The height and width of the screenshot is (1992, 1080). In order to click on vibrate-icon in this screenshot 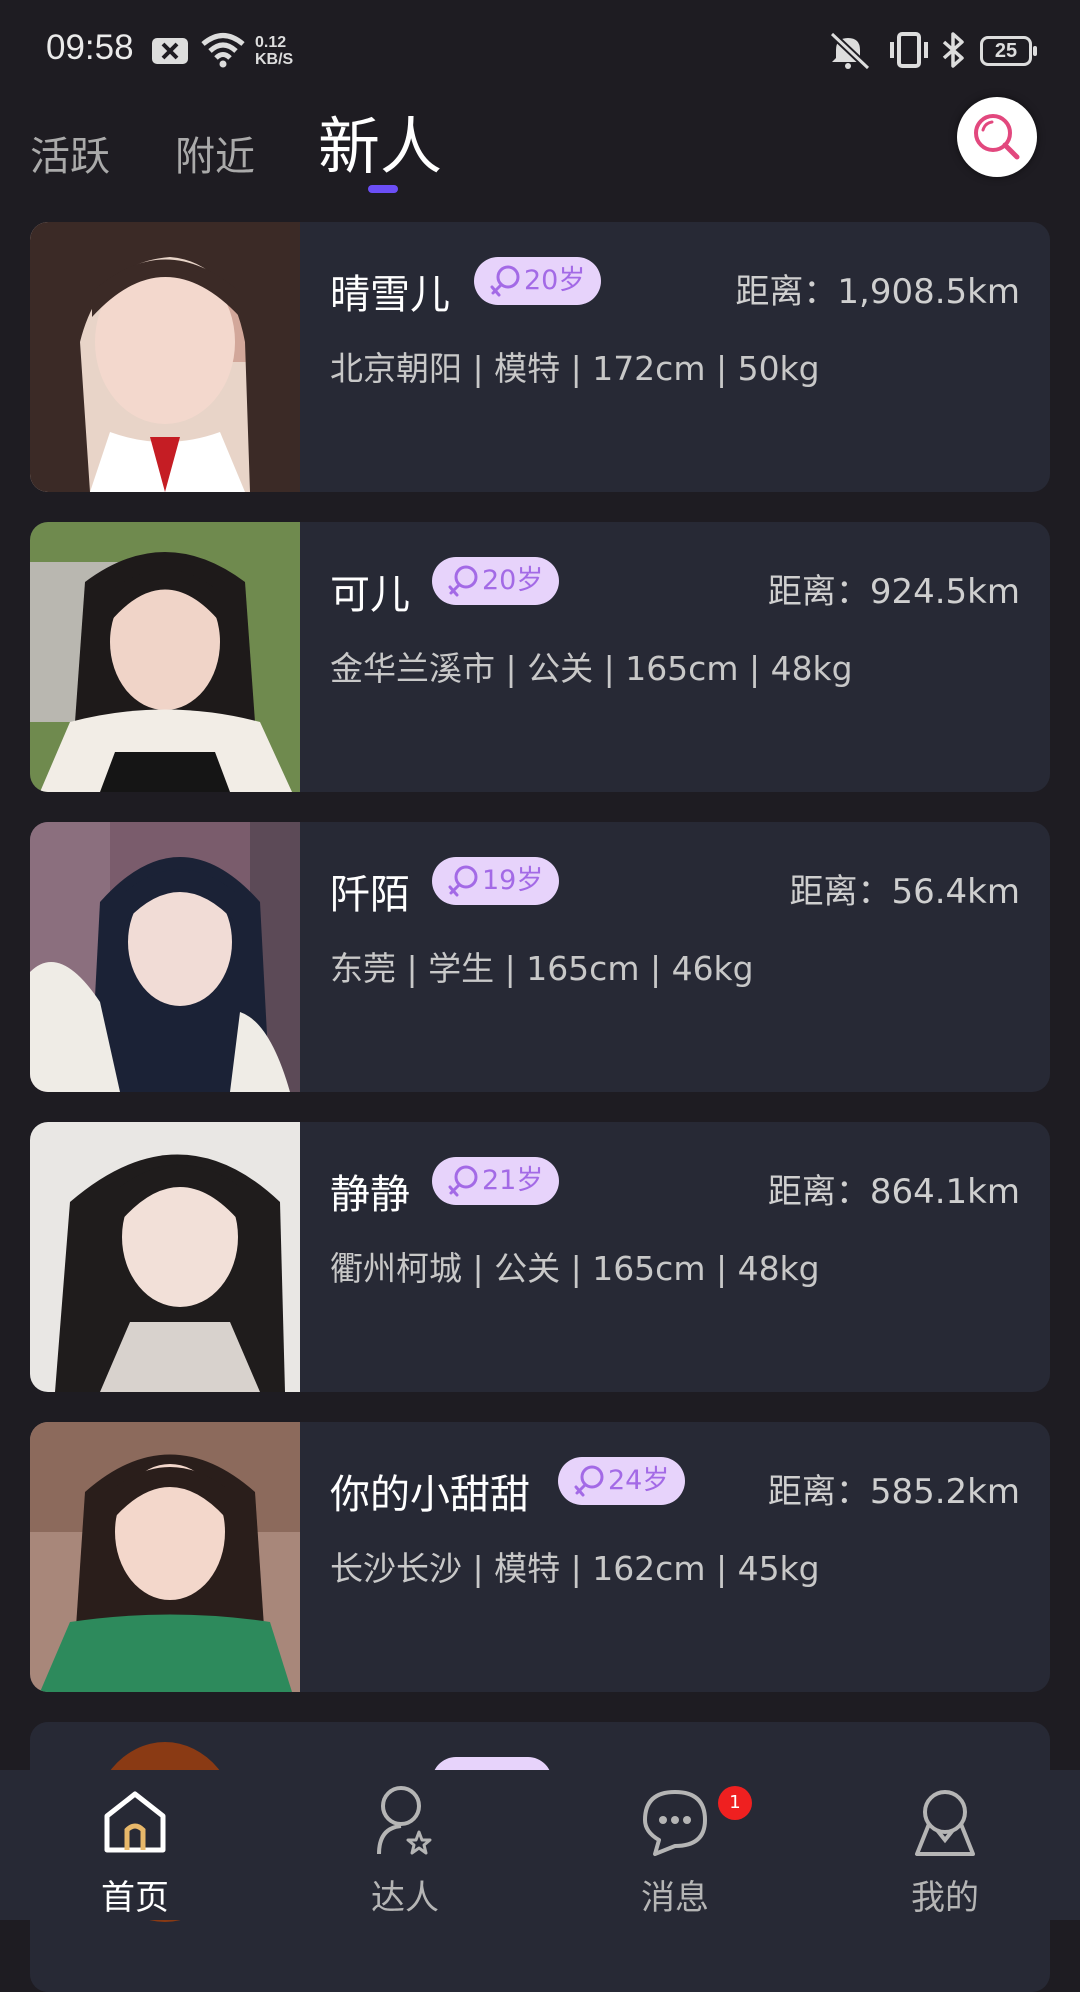, I will do `click(909, 50)`.